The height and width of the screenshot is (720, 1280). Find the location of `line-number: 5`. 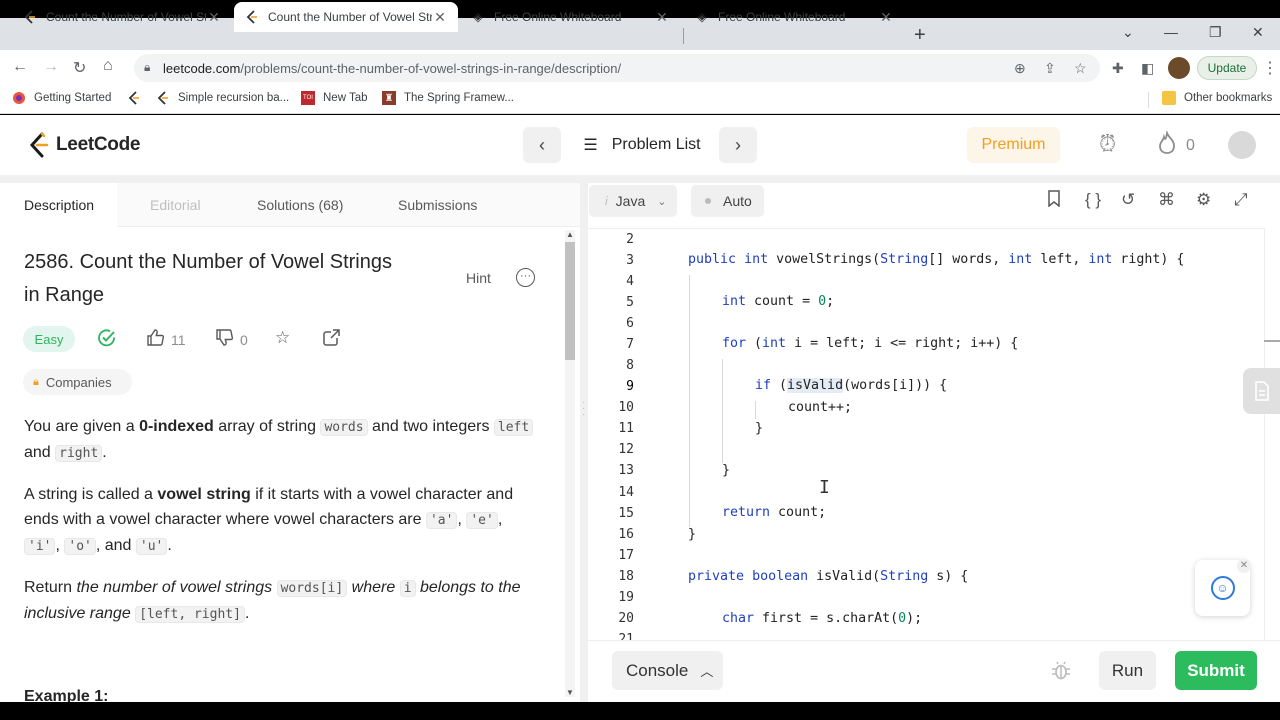

line-number: 5 is located at coordinates (630, 302).